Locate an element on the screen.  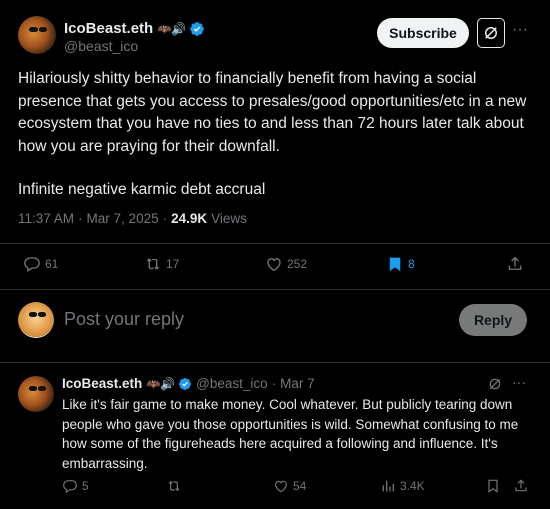
views-count: 24.9K is located at coordinates (189, 218).